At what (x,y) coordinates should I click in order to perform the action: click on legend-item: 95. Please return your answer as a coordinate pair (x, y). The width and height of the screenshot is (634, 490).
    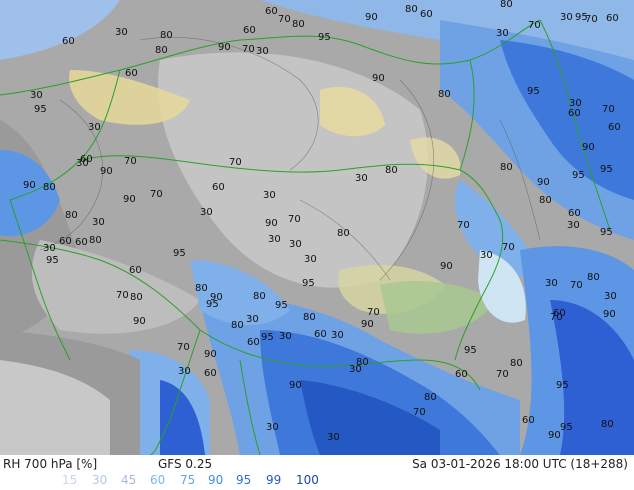
    Looking at the image, I should click on (244, 480).